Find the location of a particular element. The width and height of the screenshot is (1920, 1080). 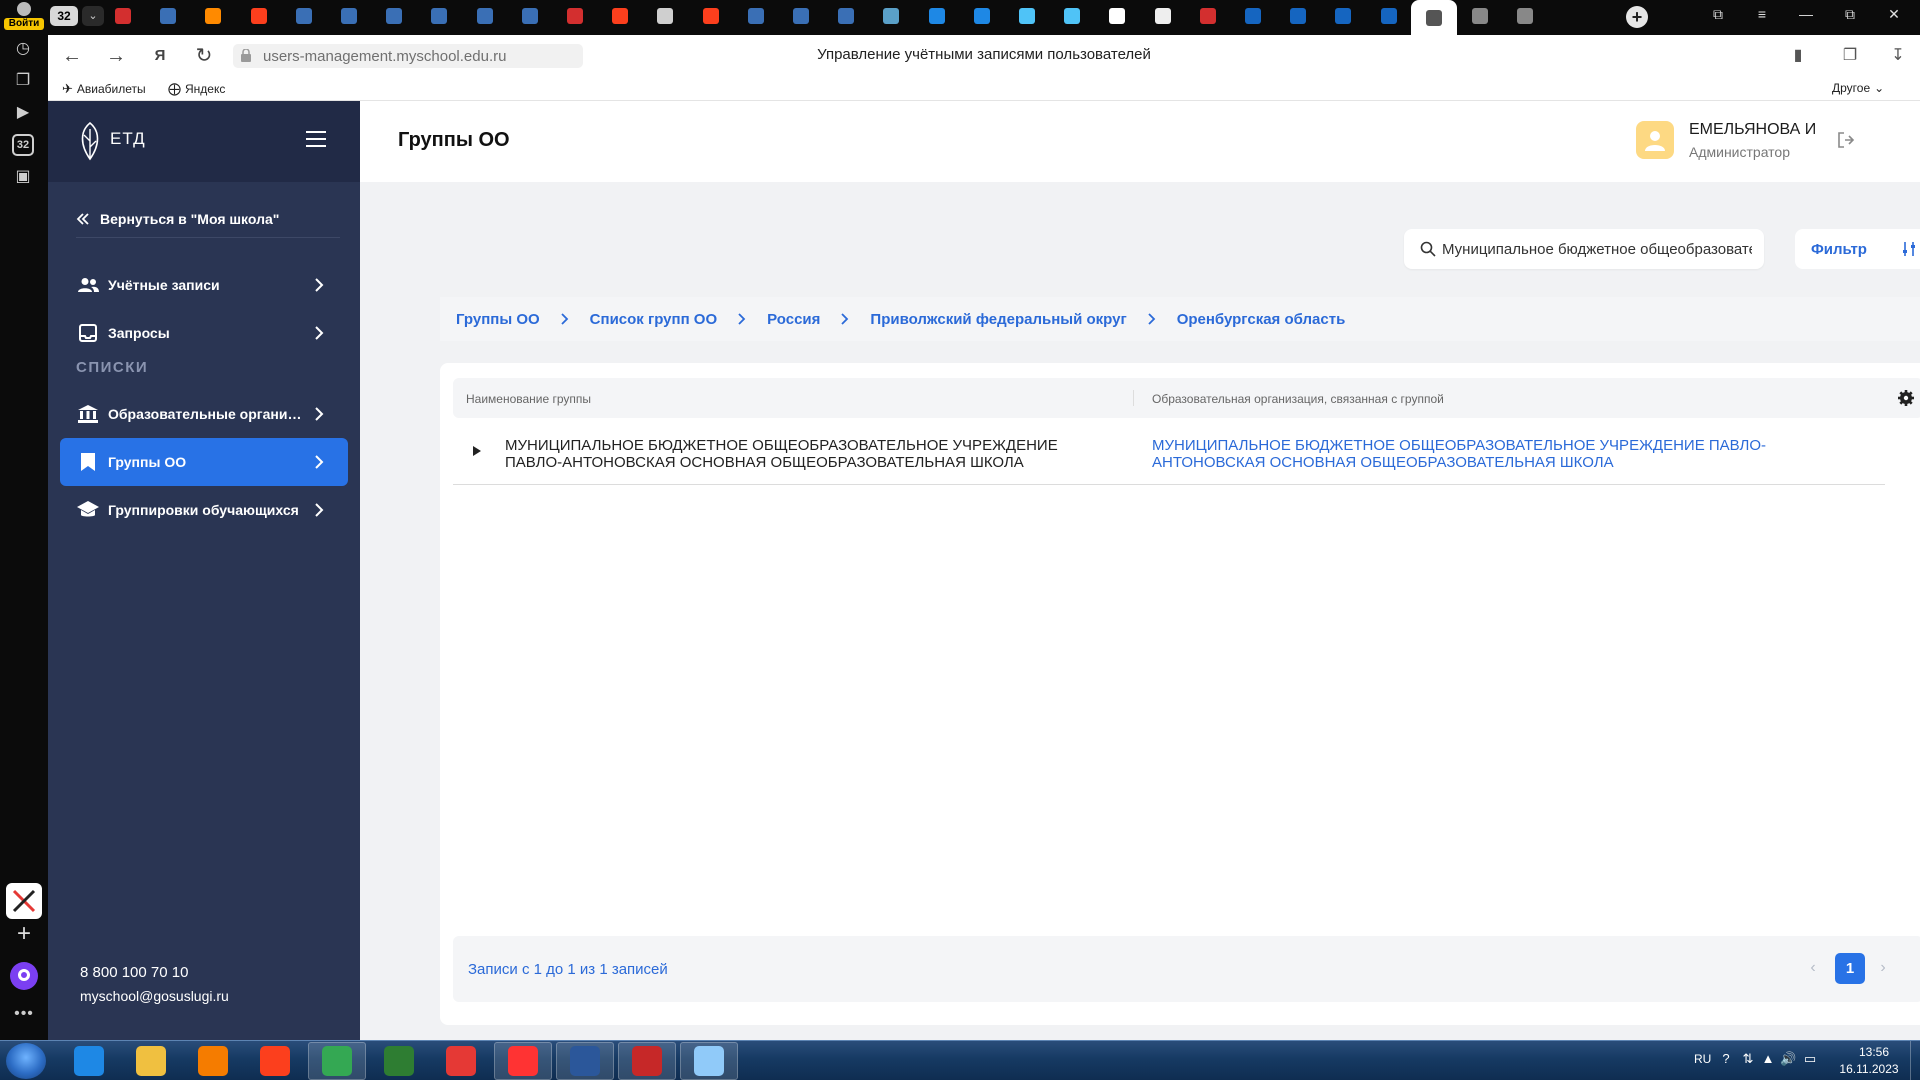

taskbar-app-file-explorer is located at coordinates (151, 1061).